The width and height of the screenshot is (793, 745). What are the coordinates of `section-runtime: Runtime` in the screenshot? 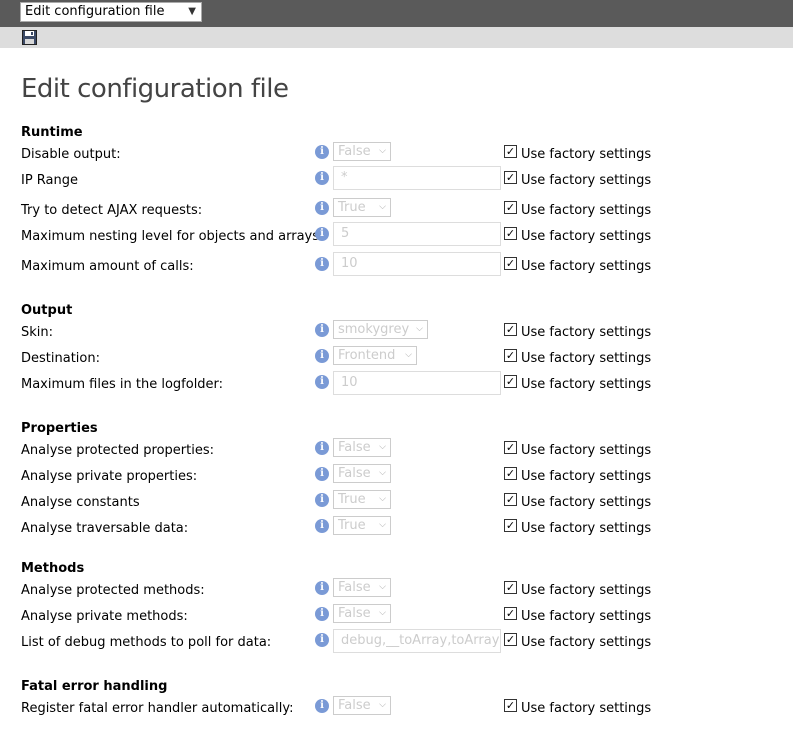 It's located at (52, 132).